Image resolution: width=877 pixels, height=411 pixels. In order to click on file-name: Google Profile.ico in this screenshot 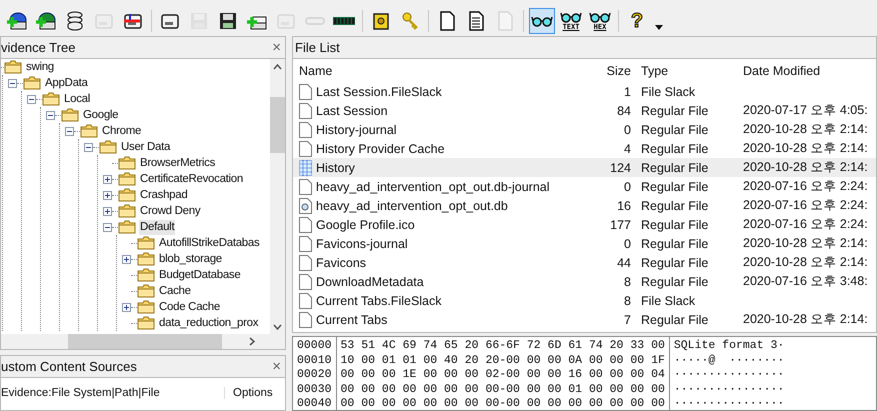, I will do `click(365, 225)`.